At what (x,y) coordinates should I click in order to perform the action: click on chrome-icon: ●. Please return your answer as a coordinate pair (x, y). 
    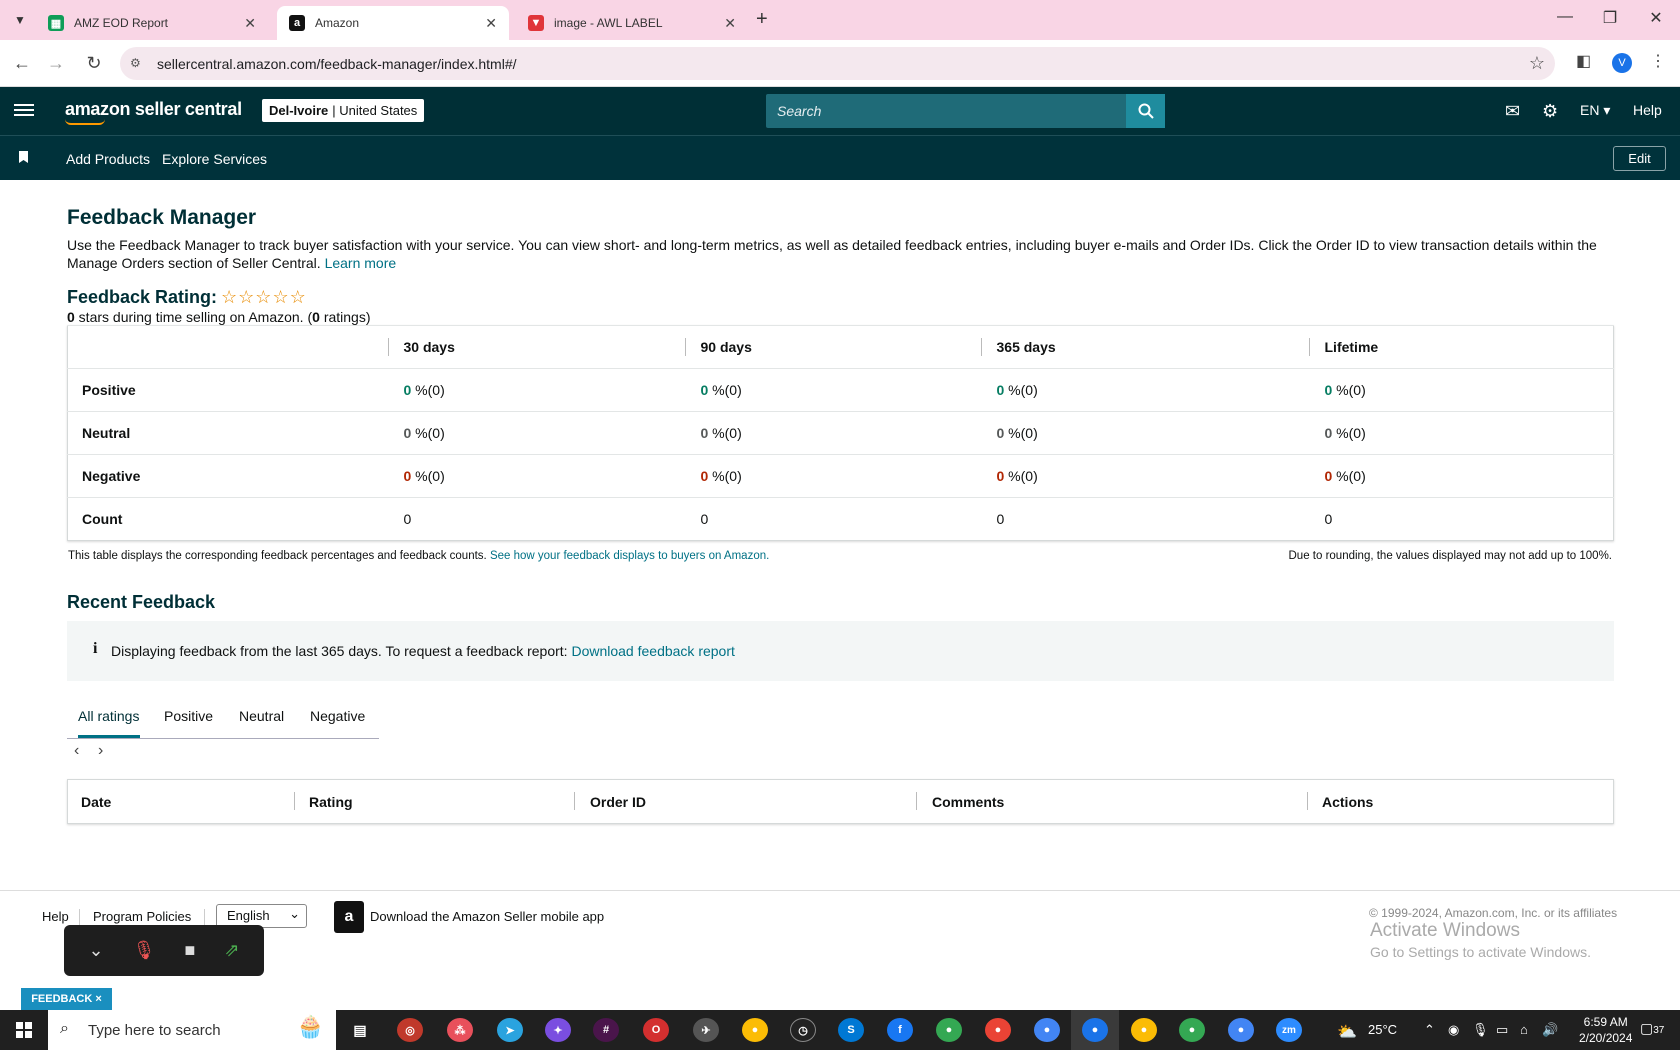
    Looking at the image, I should click on (755, 1030).